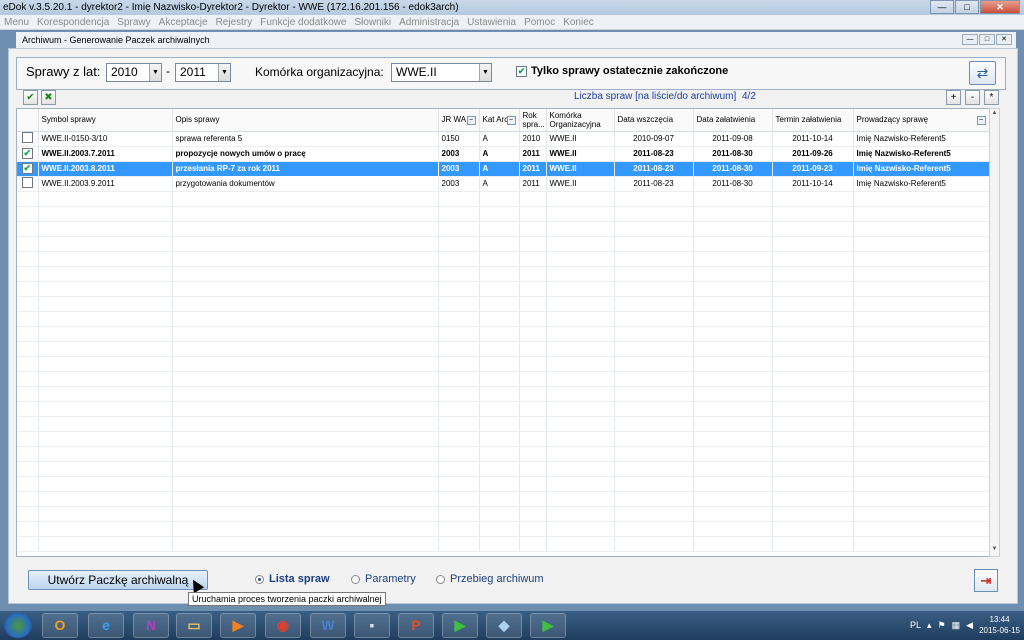  What do you see at coordinates (999, 625) in the screenshot?
I see `clock: 13:44 2015-06-15` at bounding box center [999, 625].